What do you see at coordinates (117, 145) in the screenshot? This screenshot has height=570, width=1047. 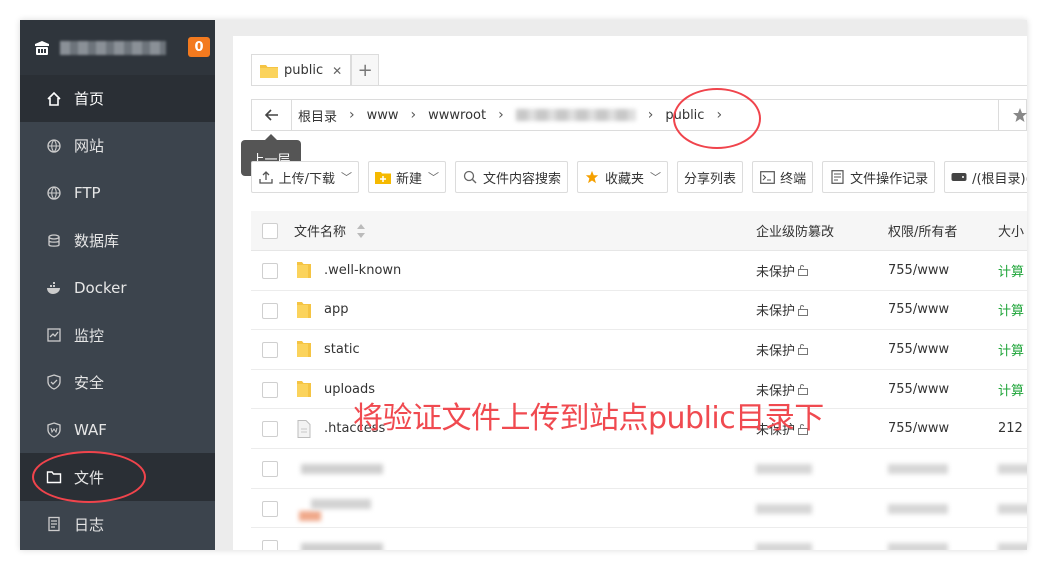 I see `sidebar-item-website: 网站` at bounding box center [117, 145].